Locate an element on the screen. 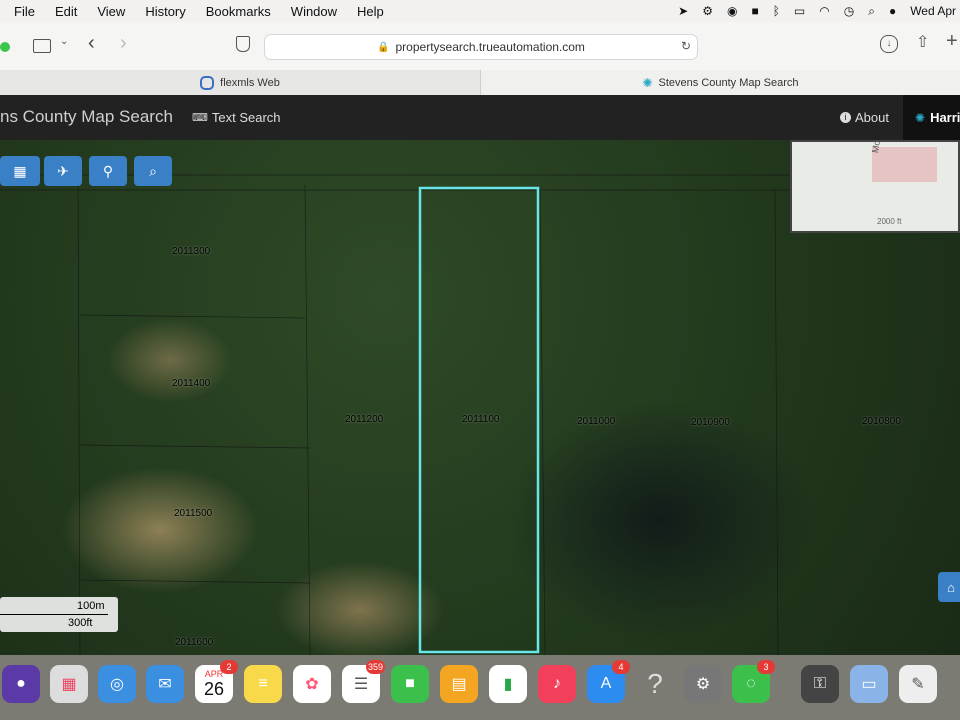 Image resolution: width=960 pixels, height=720 pixels. parcel-label: 2011000 is located at coordinates (596, 421).